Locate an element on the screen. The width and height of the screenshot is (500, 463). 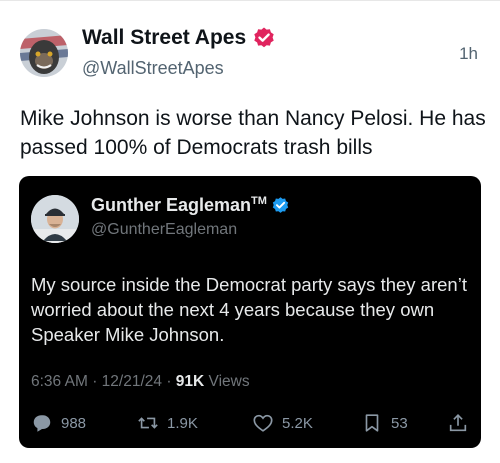
quoted-author-handle: @GuntherEagleman is located at coordinates (164, 230).